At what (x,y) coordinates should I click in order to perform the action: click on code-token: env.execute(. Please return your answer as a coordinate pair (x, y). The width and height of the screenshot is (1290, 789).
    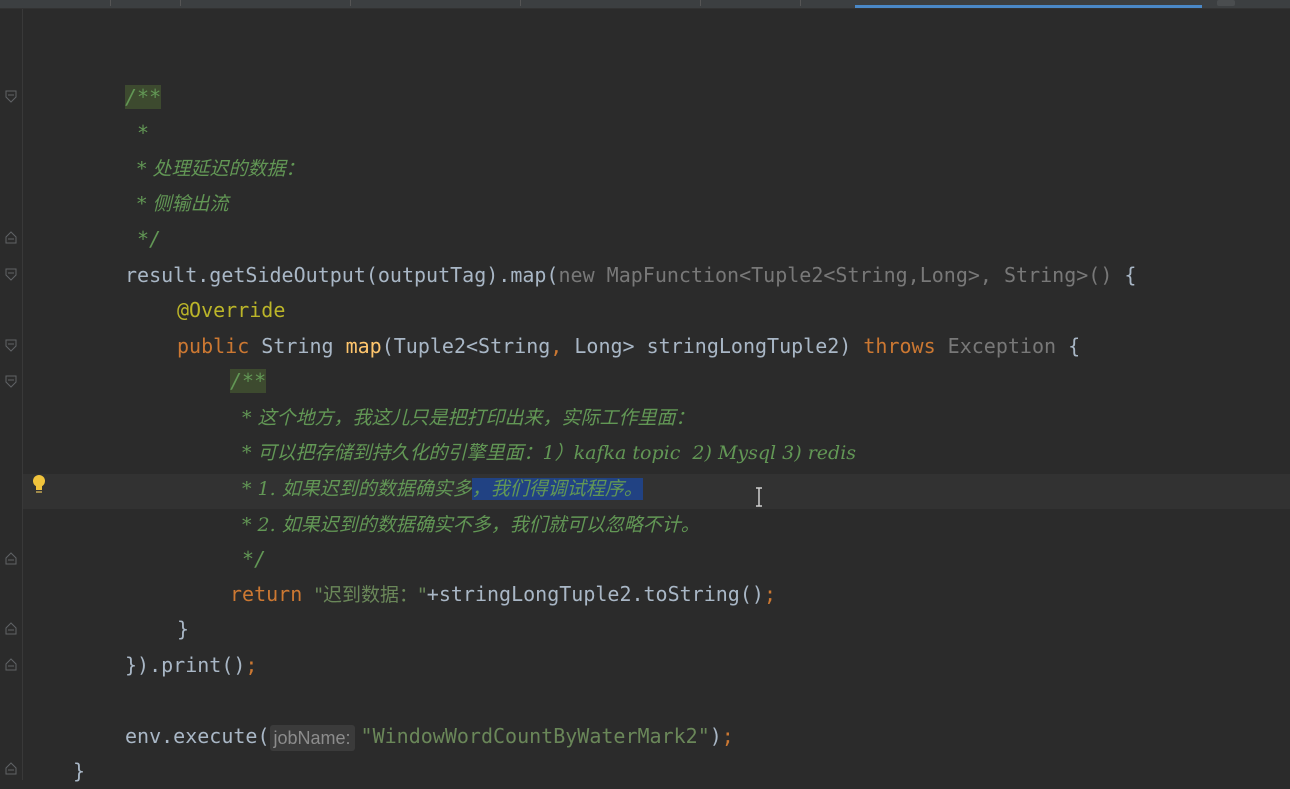
    Looking at the image, I should click on (197, 736).